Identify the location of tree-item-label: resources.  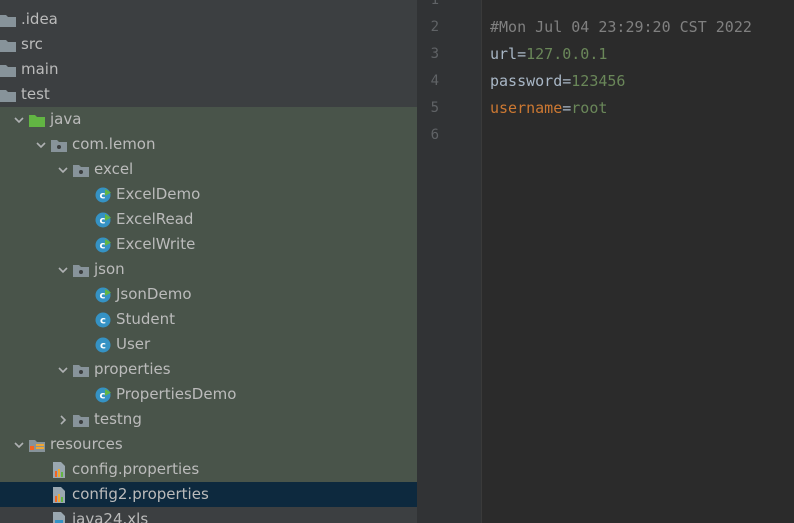
(86, 444).